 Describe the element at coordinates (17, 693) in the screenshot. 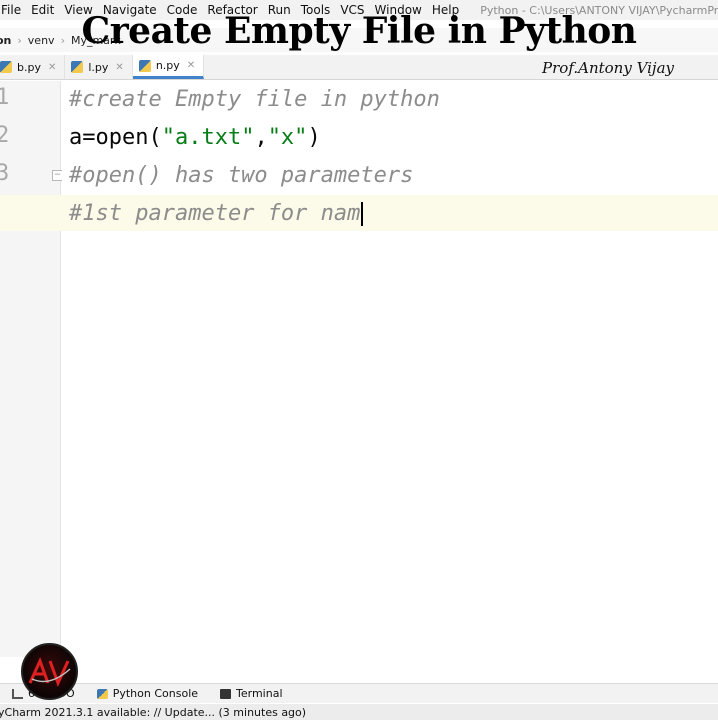

I see `todo-icon` at that location.